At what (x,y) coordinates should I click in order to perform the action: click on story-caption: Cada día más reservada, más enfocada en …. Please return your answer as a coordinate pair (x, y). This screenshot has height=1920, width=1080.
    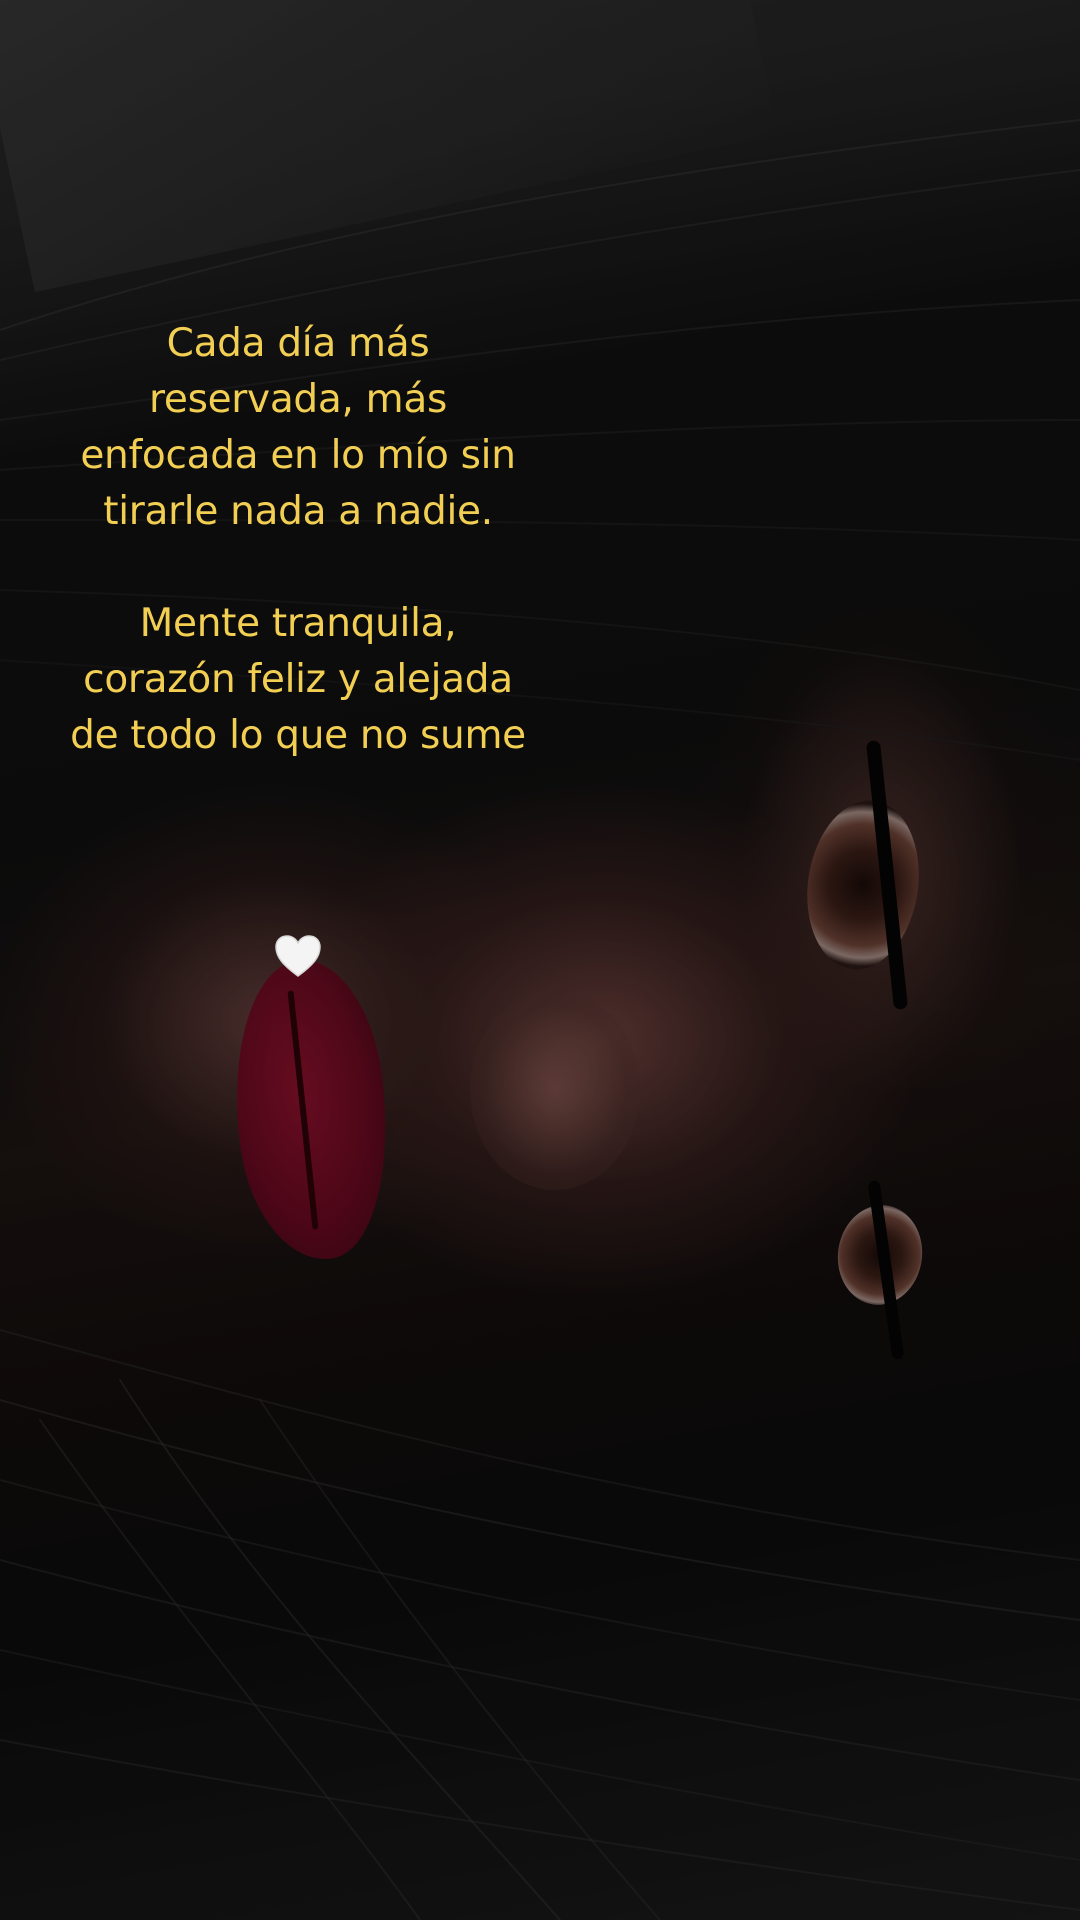
    Looking at the image, I should click on (298, 540).